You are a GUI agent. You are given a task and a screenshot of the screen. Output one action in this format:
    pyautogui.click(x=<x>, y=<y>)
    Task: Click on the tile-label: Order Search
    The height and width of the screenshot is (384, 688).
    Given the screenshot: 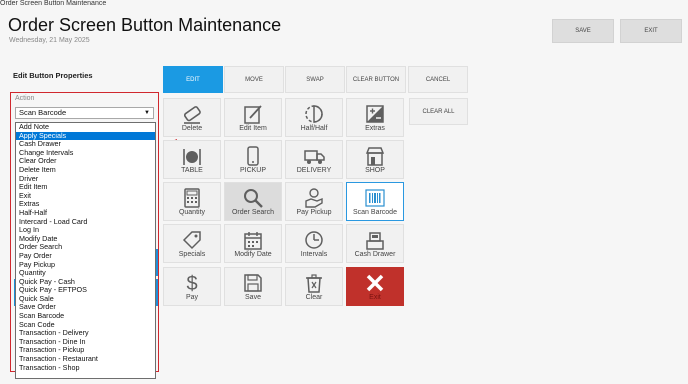 What is the action you would take?
    pyautogui.click(x=253, y=212)
    